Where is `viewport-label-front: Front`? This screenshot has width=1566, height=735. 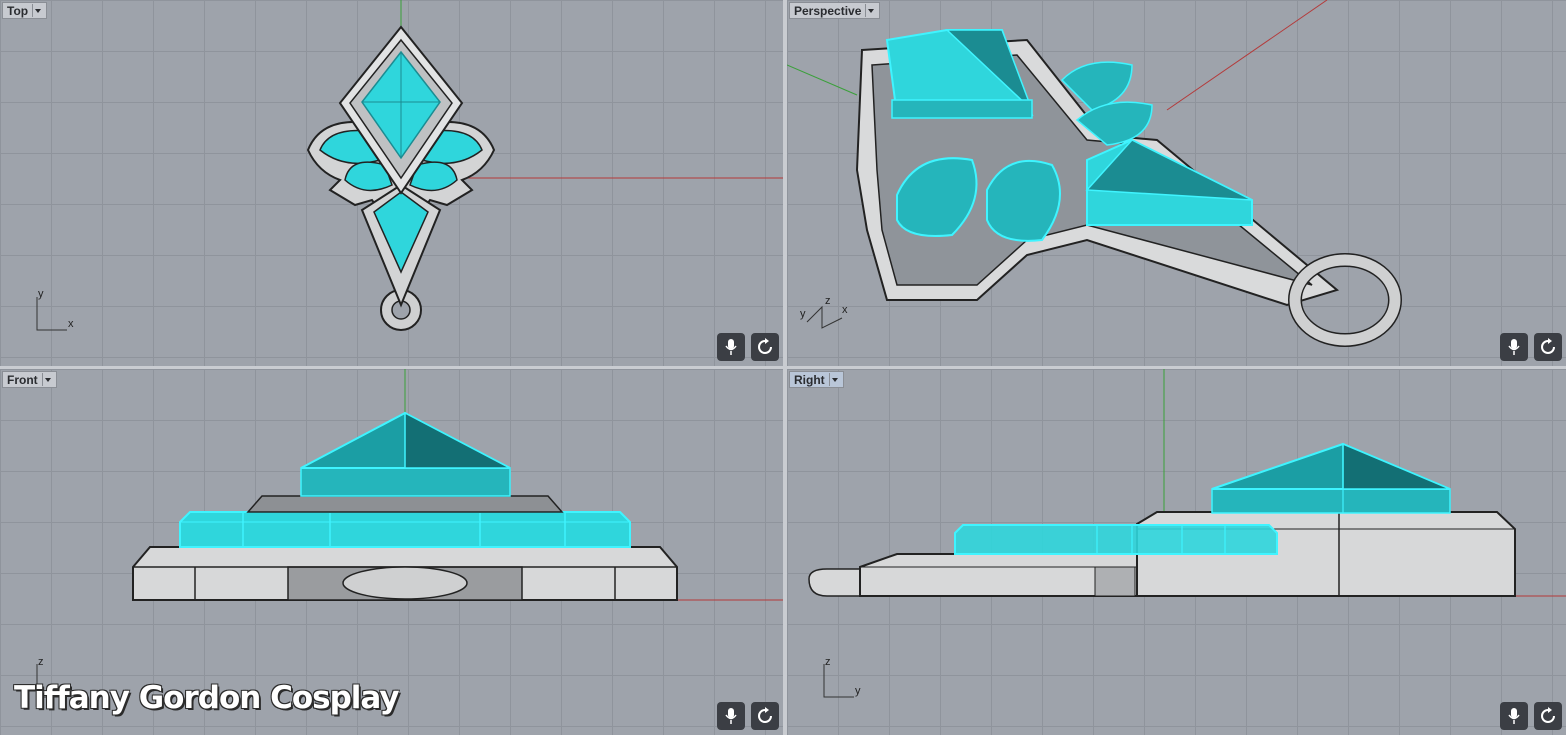 viewport-label-front: Front is located at coordinates (29, 379).